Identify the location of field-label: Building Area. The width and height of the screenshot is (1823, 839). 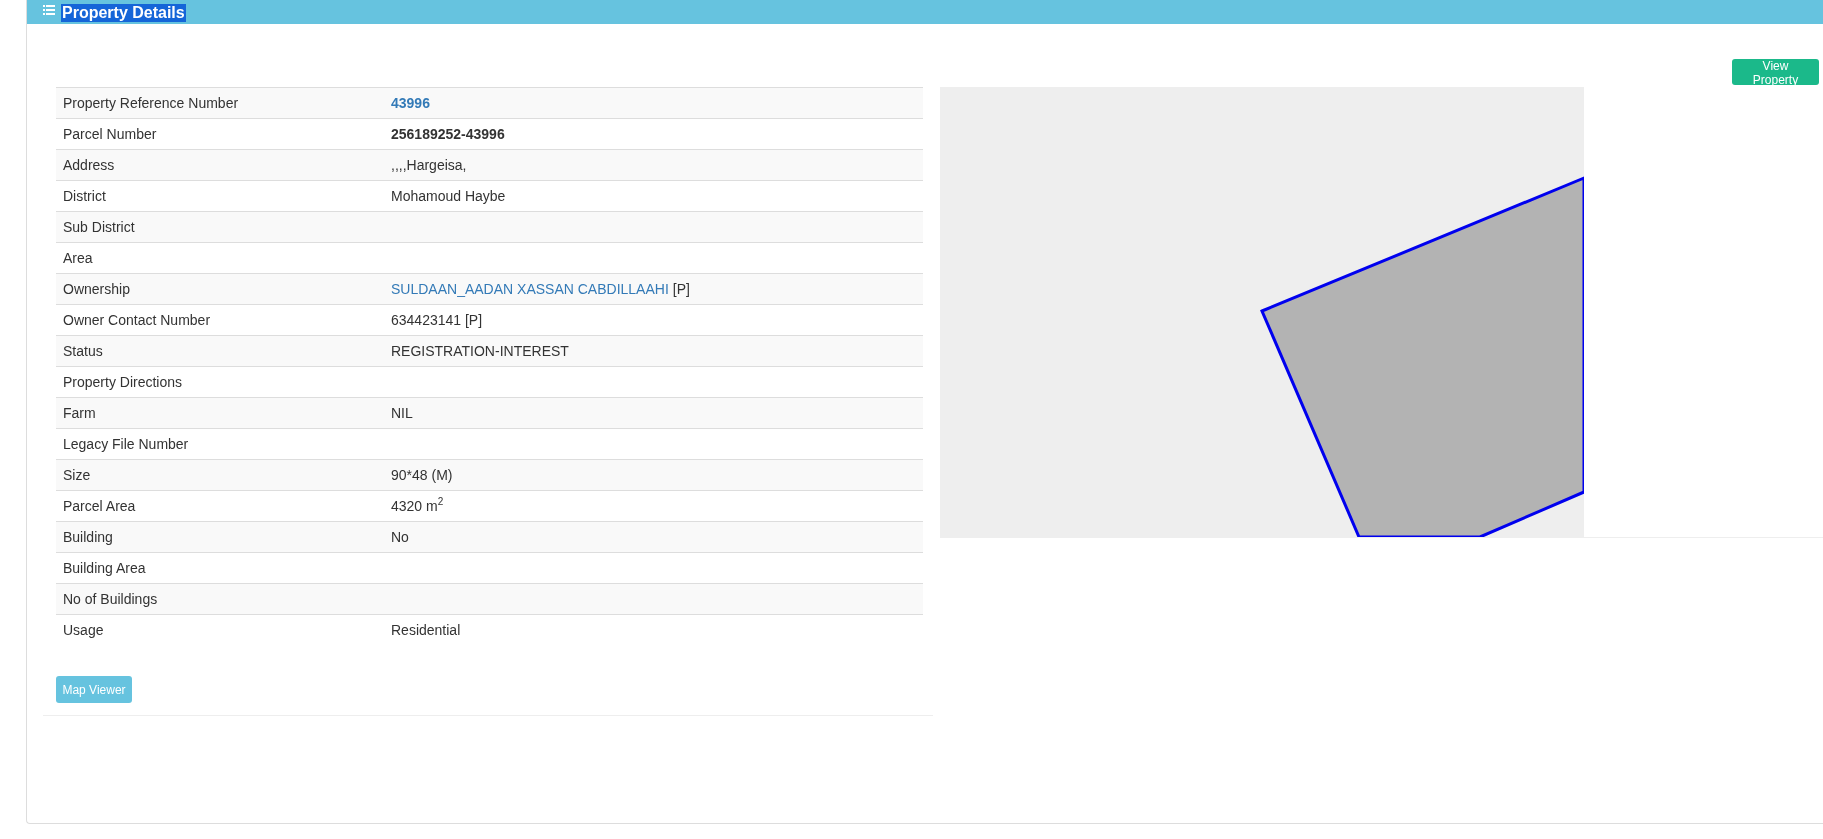
(104, 568).